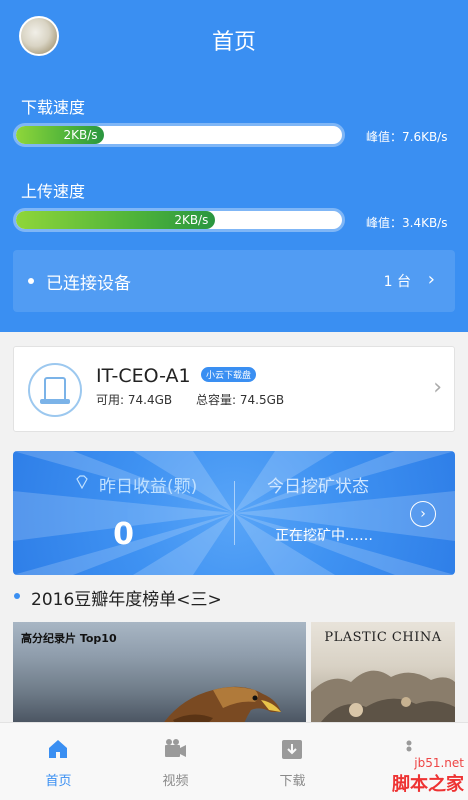 This screenshot has height=800, width=468. I want to click on download-speed-label: 下载速度, so click(53, 107).